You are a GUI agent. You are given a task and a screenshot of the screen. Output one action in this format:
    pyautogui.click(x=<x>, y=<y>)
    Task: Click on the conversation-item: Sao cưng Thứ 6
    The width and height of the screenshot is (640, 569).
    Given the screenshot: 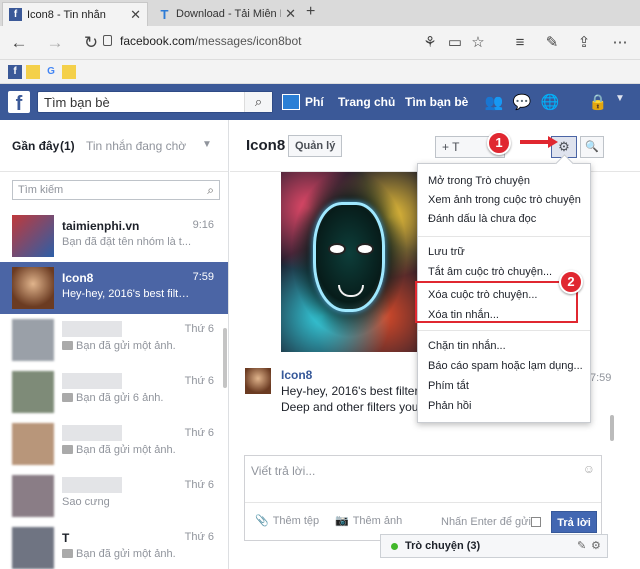 What is the action you would take?
    pyautogui.click(x=114, y=496)
    